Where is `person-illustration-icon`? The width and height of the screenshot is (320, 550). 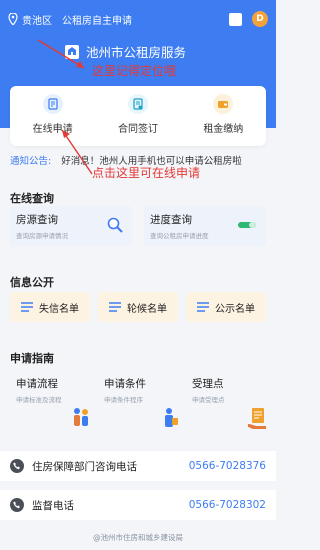
person-illustration-icon is located at coordinates (171, 417).